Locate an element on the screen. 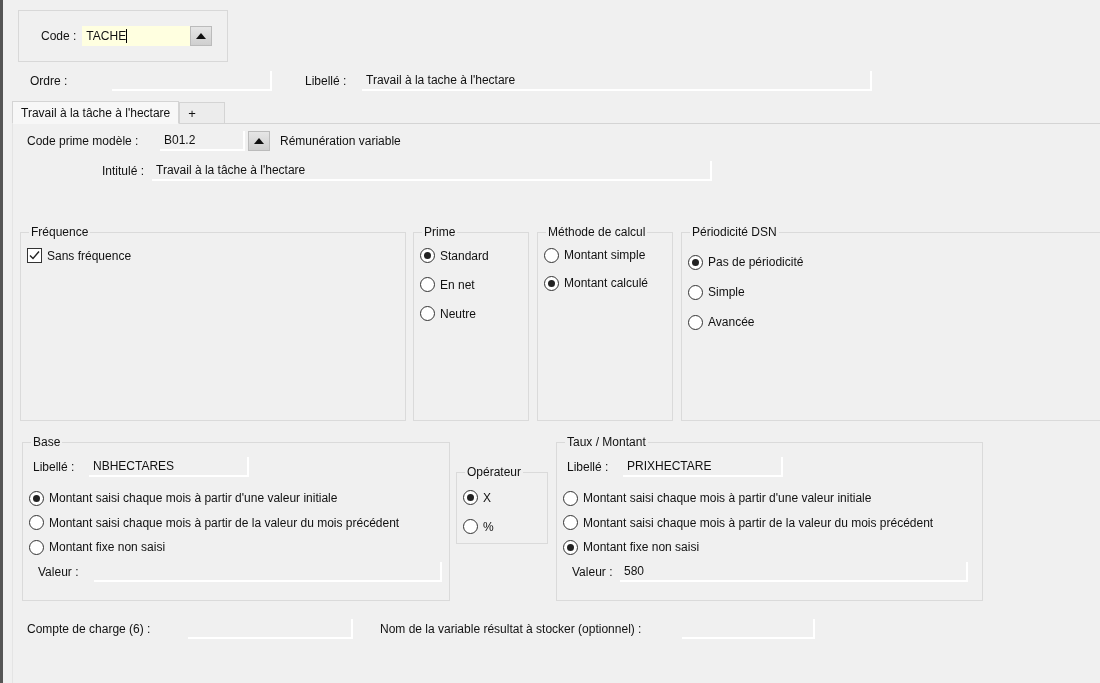 The image size is (1100, 683). checkbox is located at coordinates (34, 255).